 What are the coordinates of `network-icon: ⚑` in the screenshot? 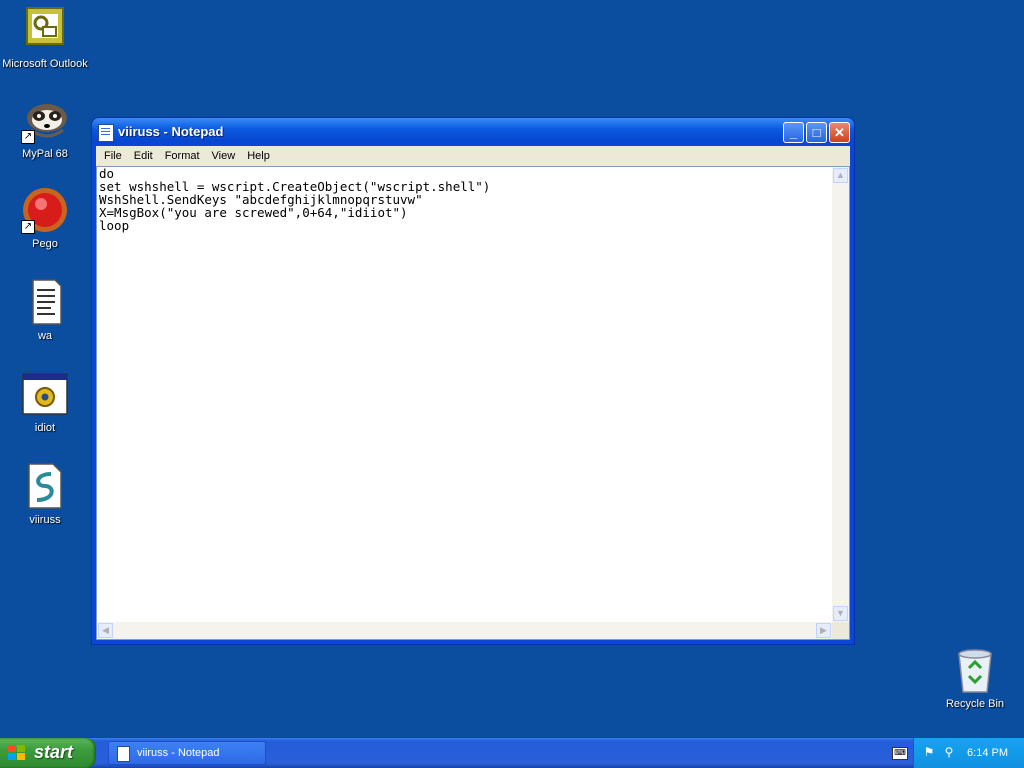 It's located at (929, 752).